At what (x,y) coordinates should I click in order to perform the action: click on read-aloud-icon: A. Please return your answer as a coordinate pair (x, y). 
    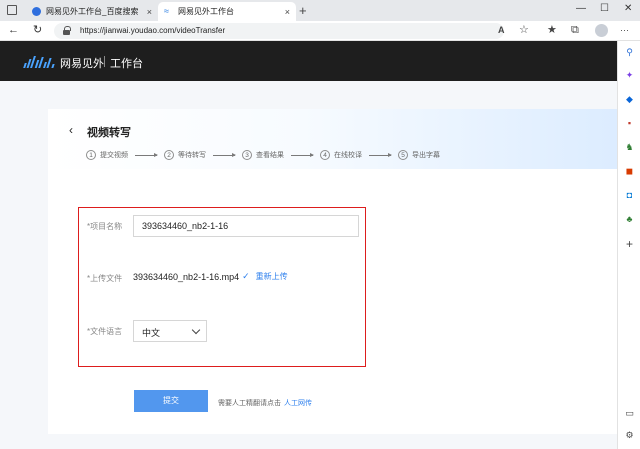
    Looking at the image, I should click on (501, 30).